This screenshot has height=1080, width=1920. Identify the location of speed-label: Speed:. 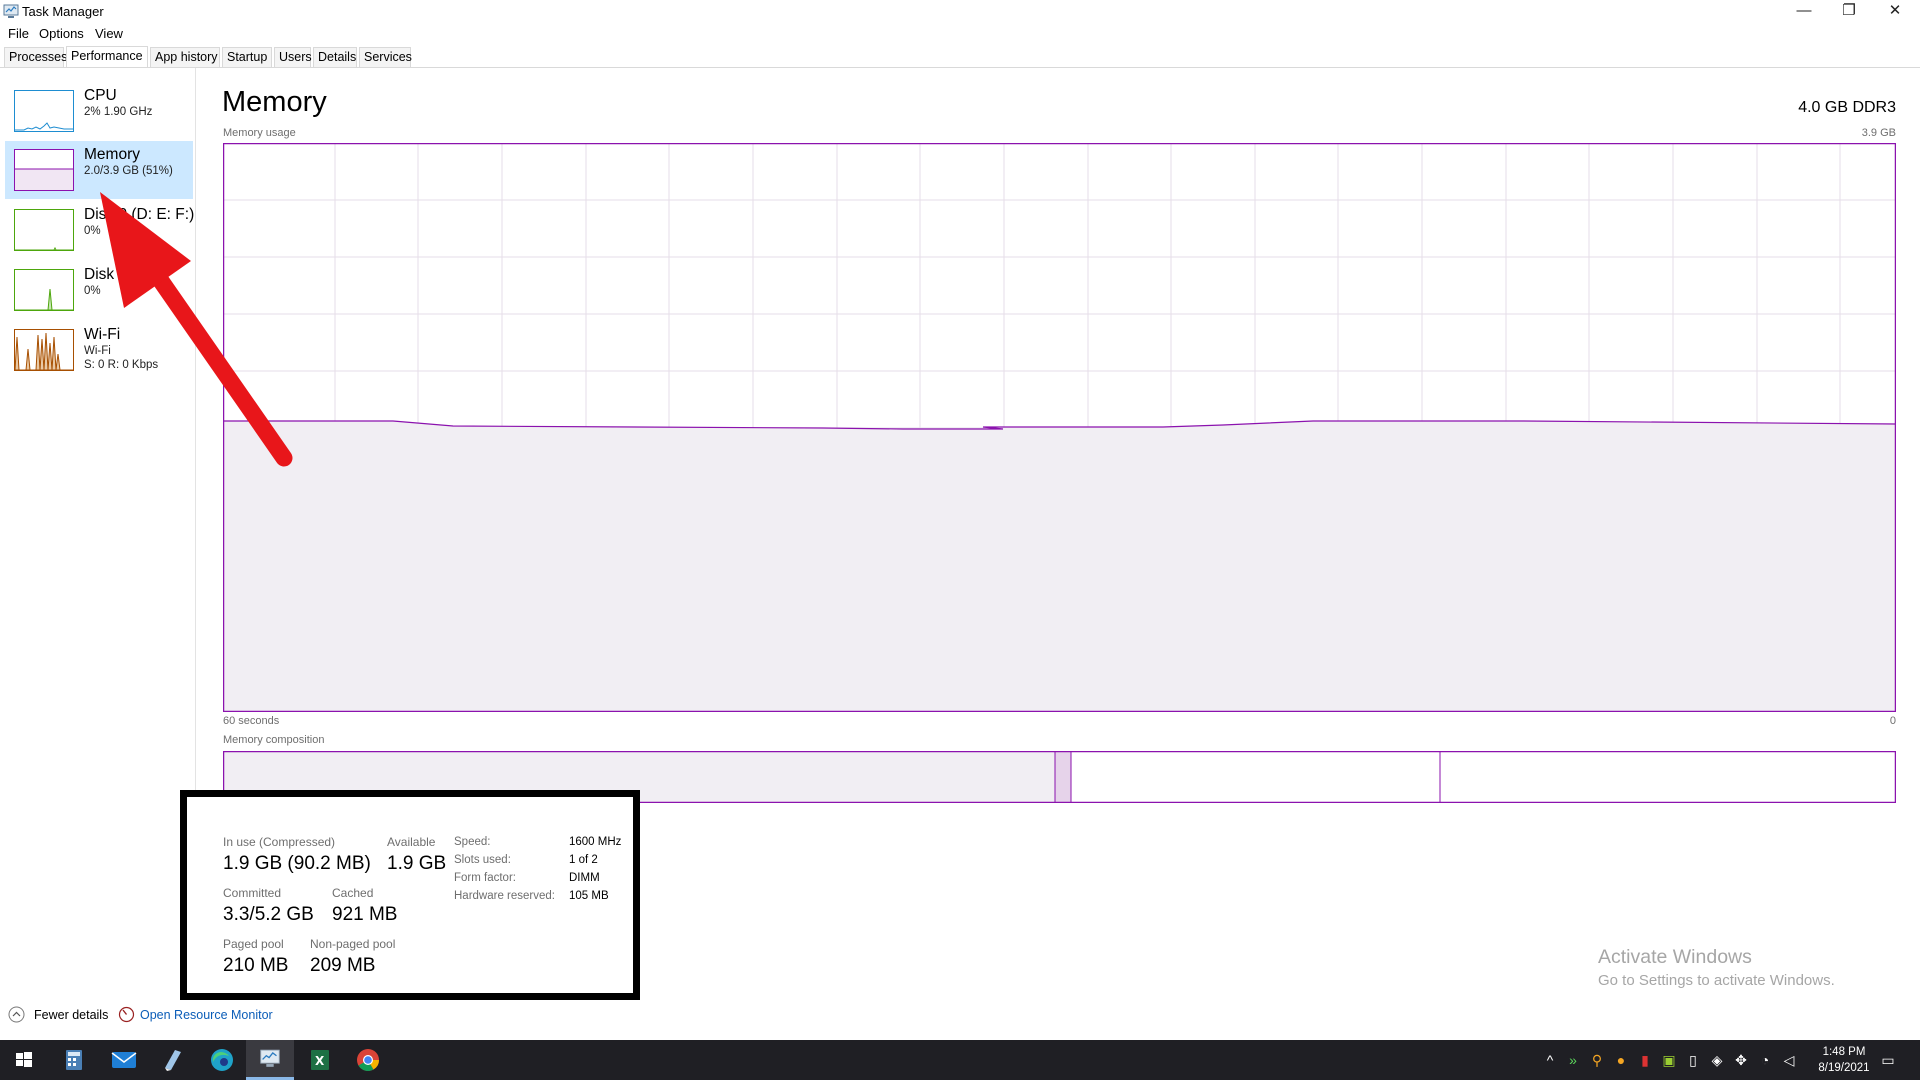
(472, 842).